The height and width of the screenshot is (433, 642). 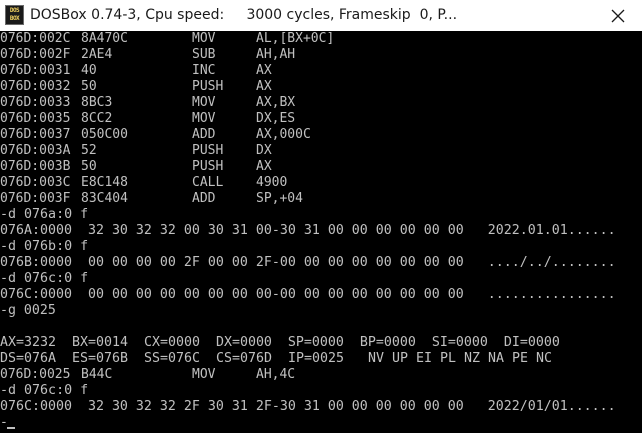 What do you see at coordinates (97, 118) in the screenshot?
I see `disasm-bytes: 8CC2` at bounding box center [97, 118].